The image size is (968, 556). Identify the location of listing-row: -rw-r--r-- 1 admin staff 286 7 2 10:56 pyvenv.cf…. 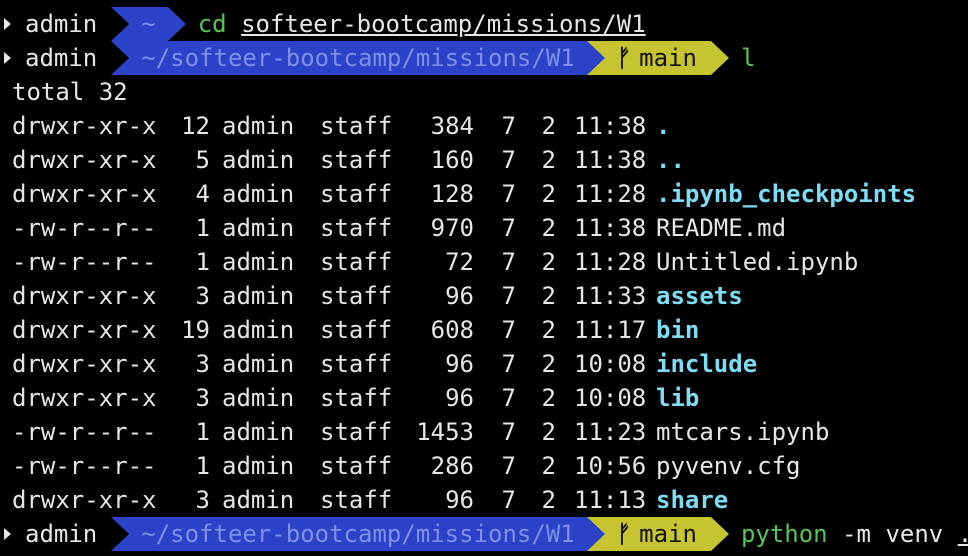
(484, 466).